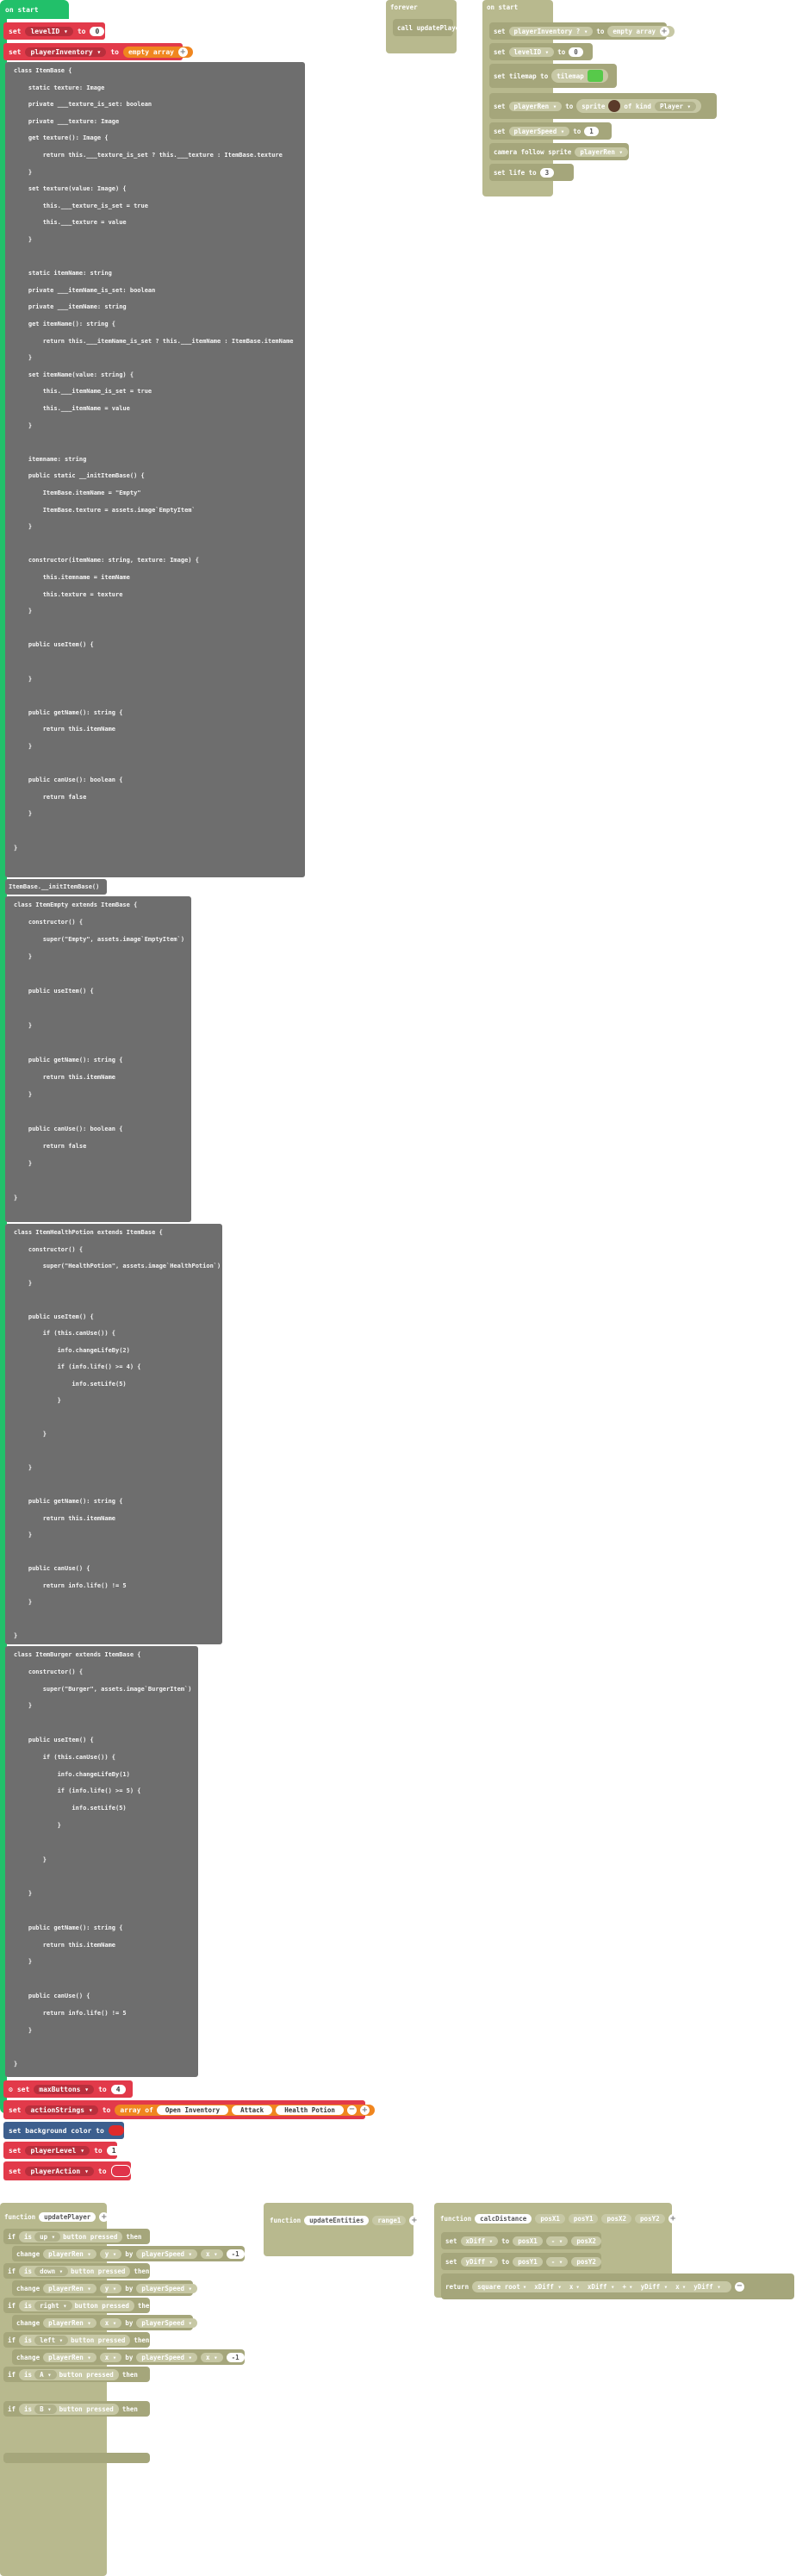 This screenshot has width=796, height=2576. I want to click on tilemap-thumbnail, so click(595, 76).